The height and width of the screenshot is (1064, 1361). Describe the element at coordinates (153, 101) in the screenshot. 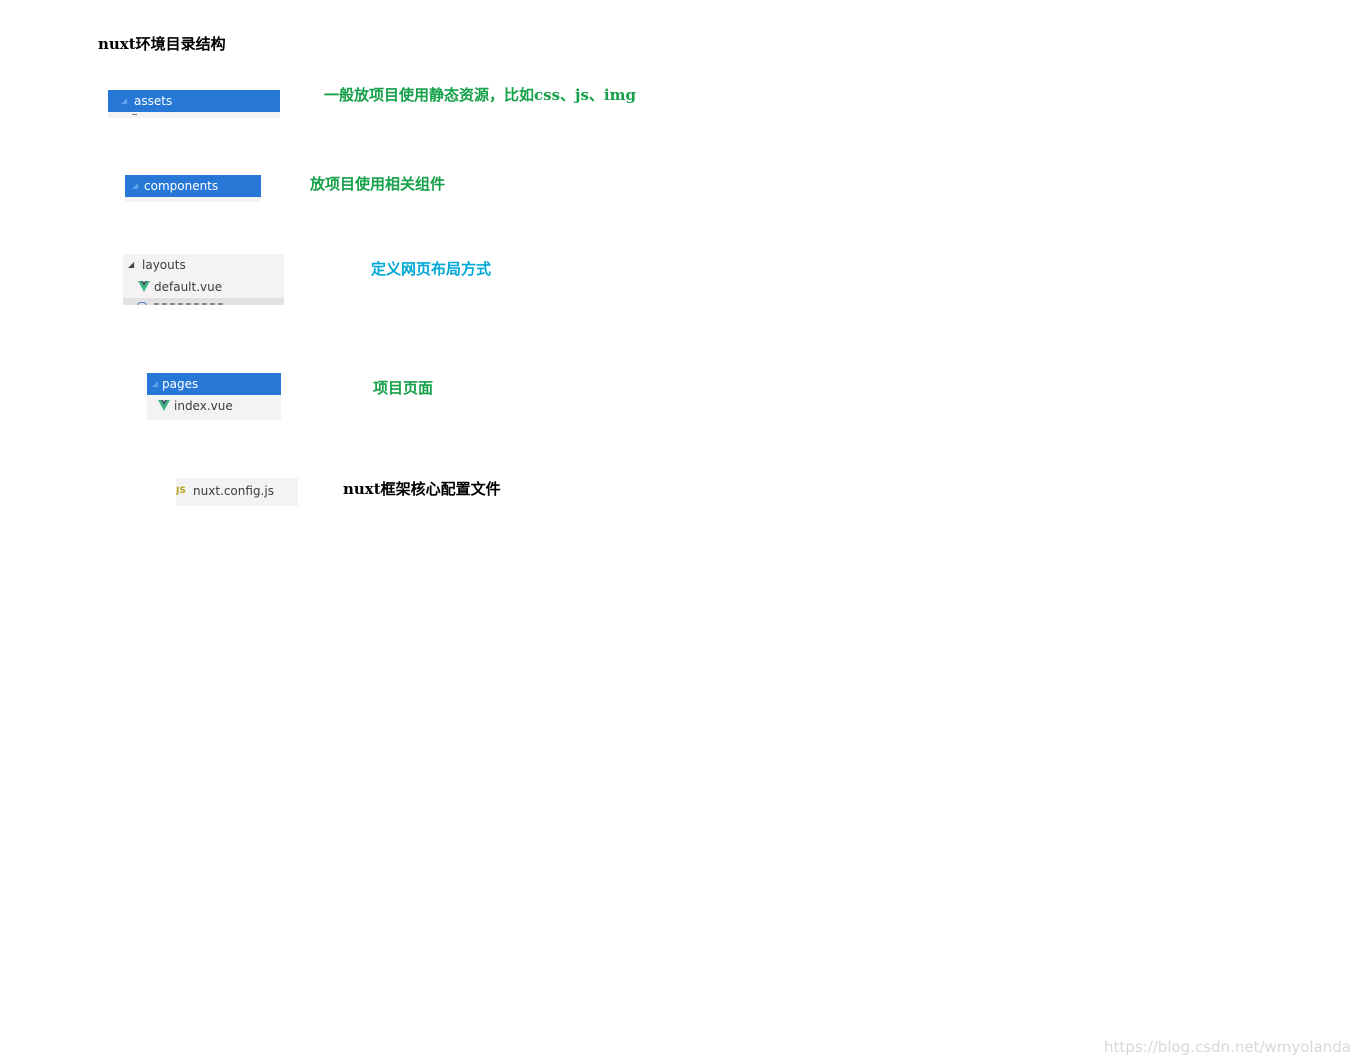

I see `tree-item-label: assets` at that location.